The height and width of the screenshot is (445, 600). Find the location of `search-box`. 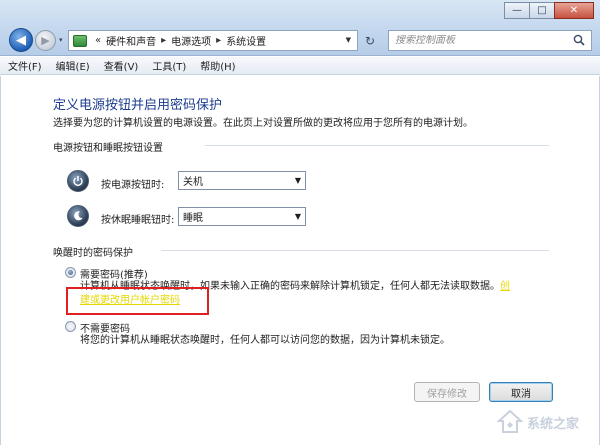

search-box is located at coordinates (490, 40).